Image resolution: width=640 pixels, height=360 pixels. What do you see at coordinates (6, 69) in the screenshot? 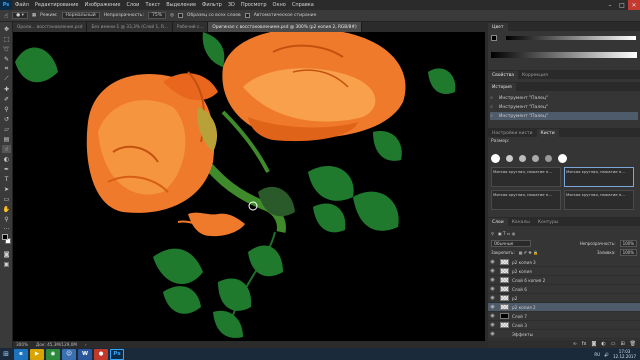
I see `crop-tool-icon: ⌗` at bounding box center [6, 69].